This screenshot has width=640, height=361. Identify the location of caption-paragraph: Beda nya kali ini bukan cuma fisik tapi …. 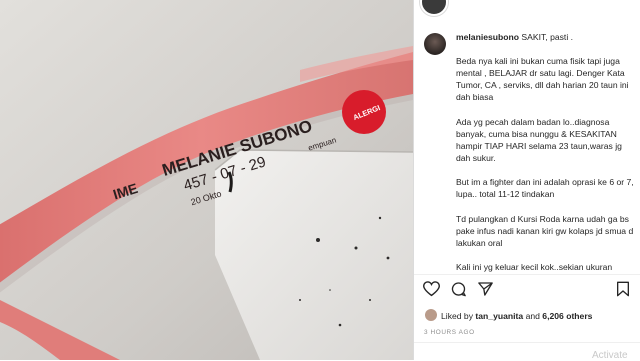
(542, 79).